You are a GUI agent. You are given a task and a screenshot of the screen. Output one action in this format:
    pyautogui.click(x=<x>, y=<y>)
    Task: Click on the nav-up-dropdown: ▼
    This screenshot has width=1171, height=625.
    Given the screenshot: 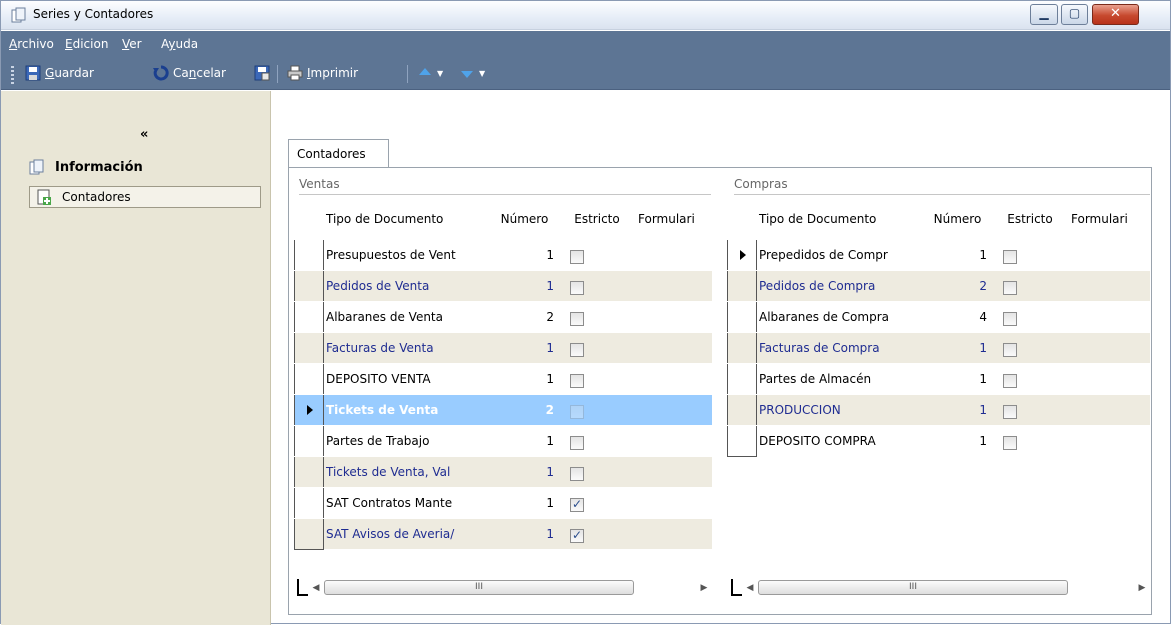 What is the action you would take?
    pyautogui.click(x=430, y=73)
    